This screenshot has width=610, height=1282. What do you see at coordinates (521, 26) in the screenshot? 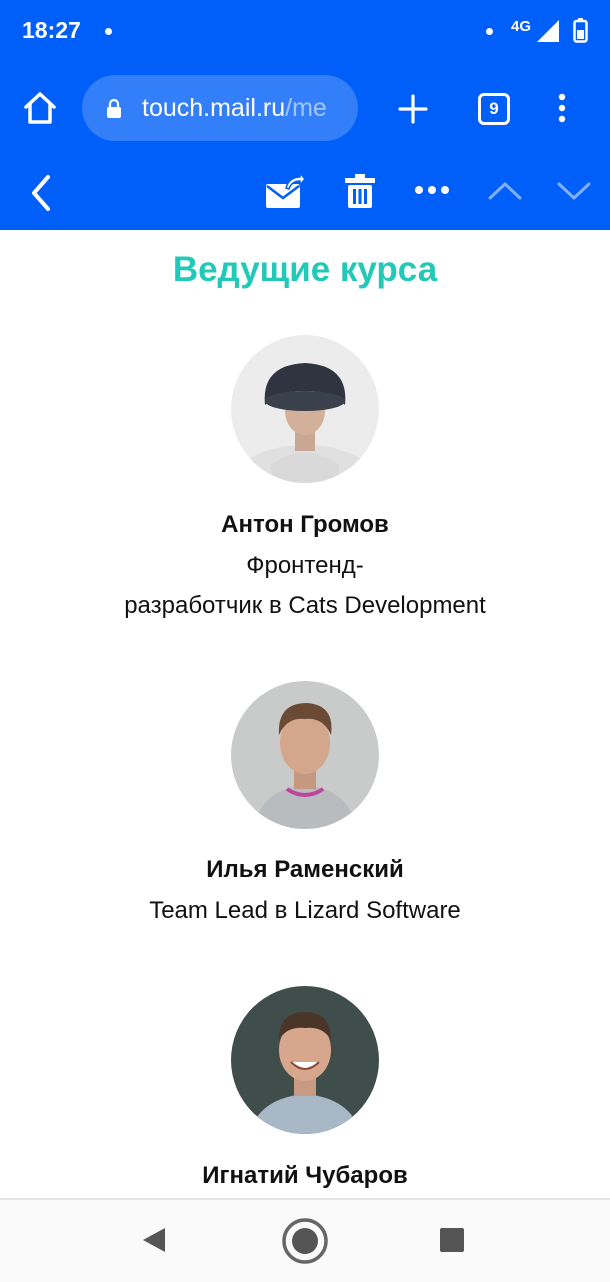
I see `network-type: 4G` at bounding box center [521, 26].